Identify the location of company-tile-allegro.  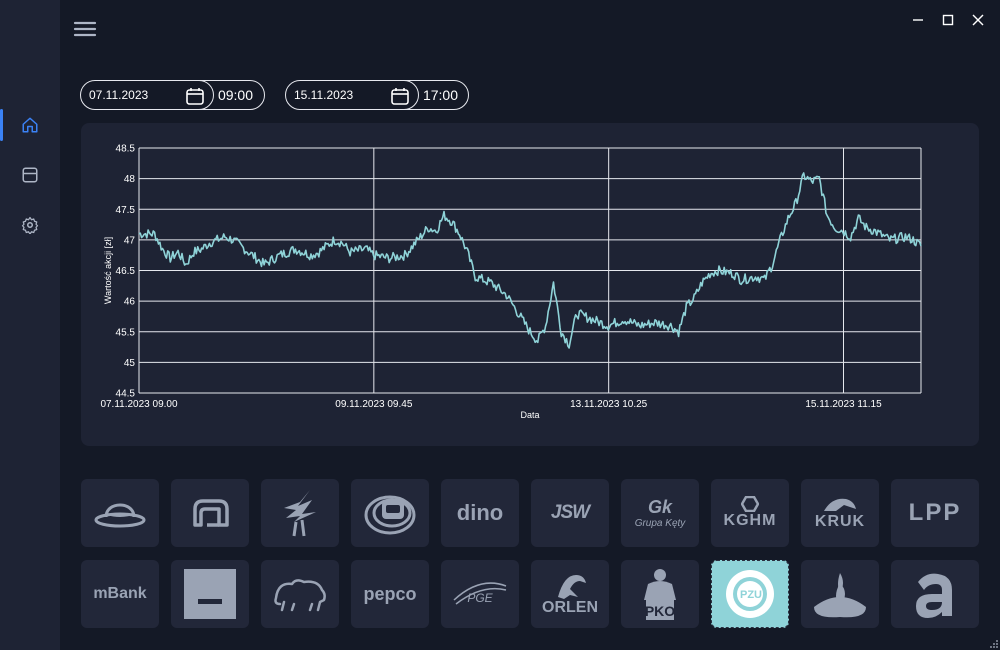
(935, 594).